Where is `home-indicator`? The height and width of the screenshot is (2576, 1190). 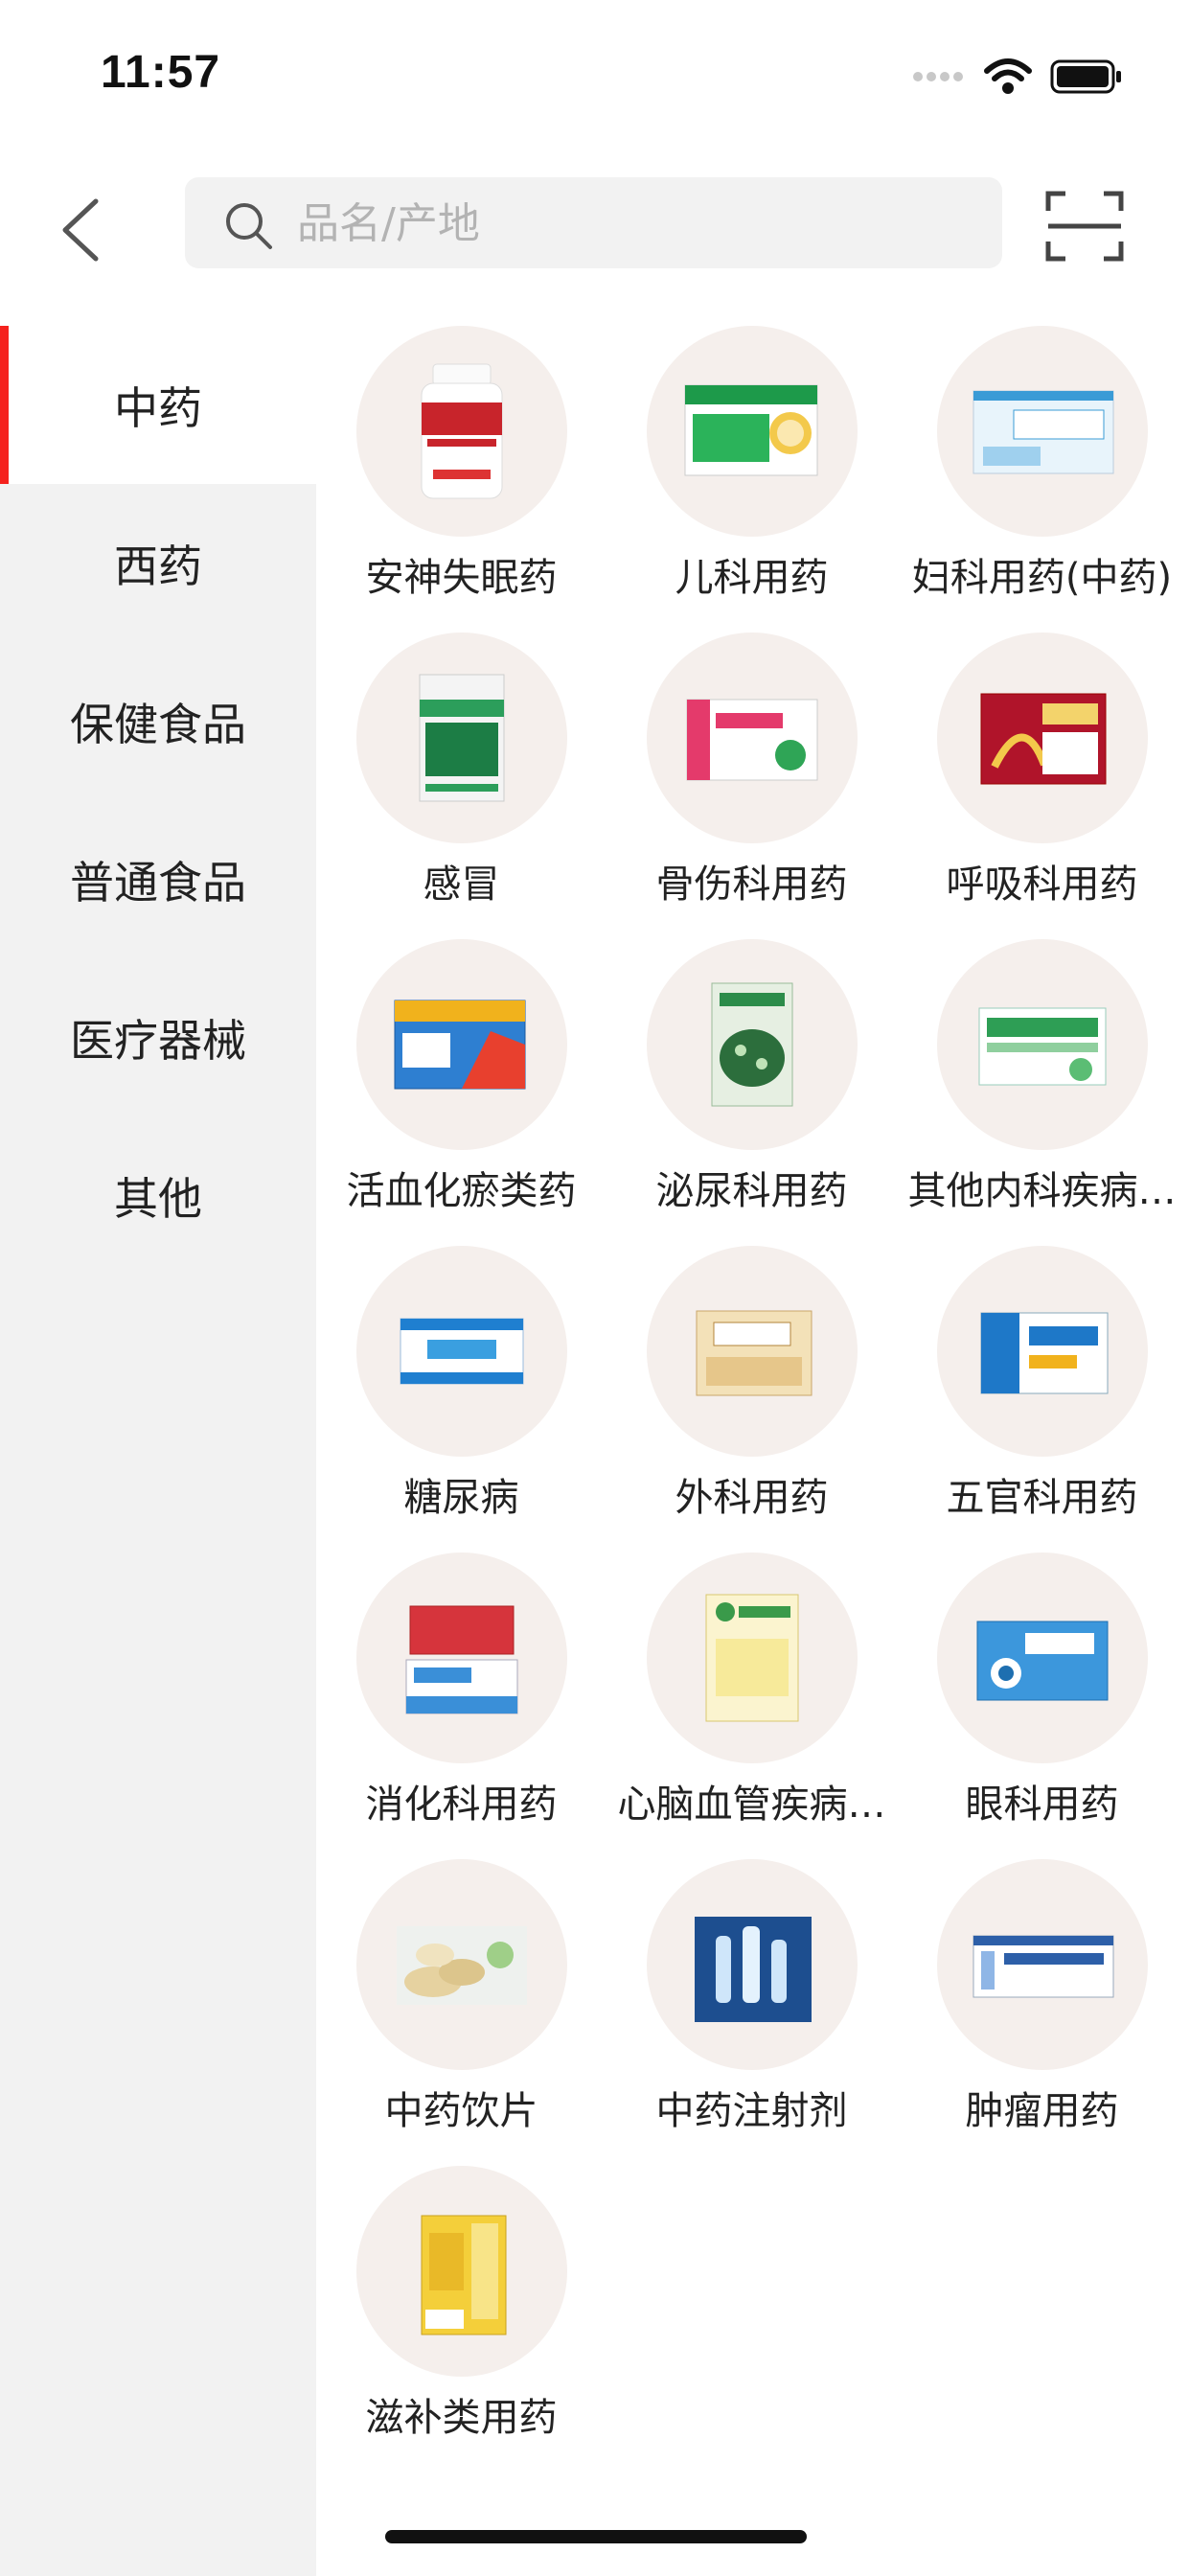 home-indicator is located at coordinates (596, 2536).